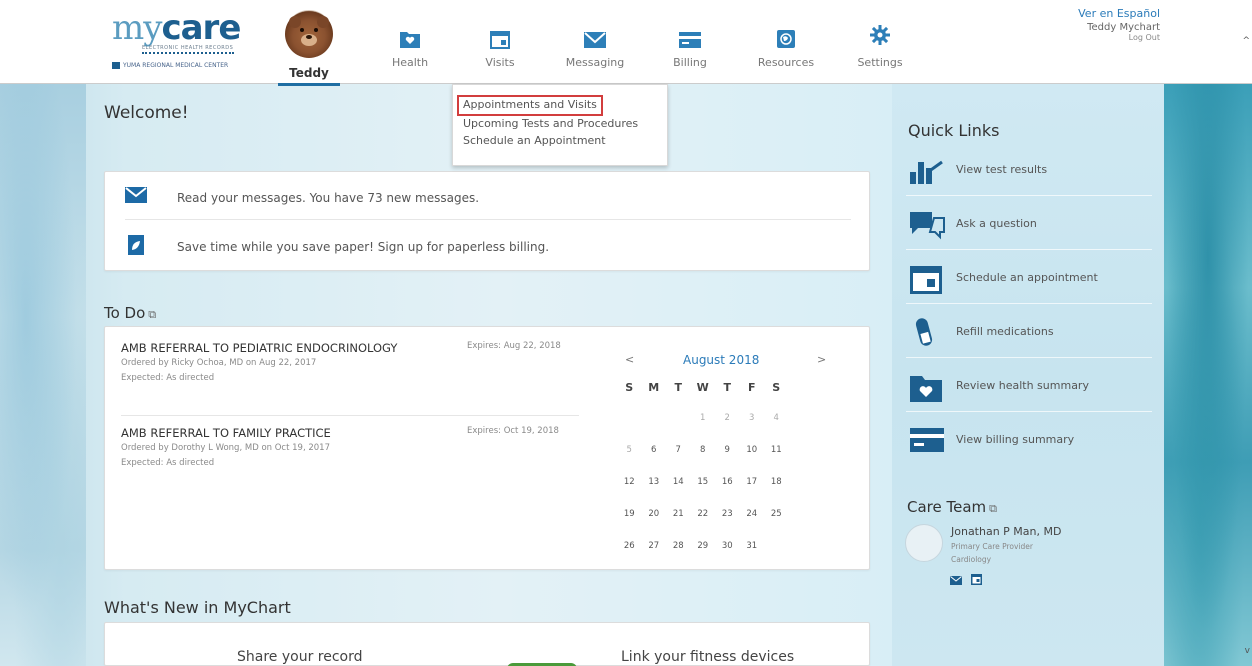 This screenshot has height=666, width=1252. Describe the element at coordinates (629, 482) in the screenshot. I see `calendar-day: 12` at that location.